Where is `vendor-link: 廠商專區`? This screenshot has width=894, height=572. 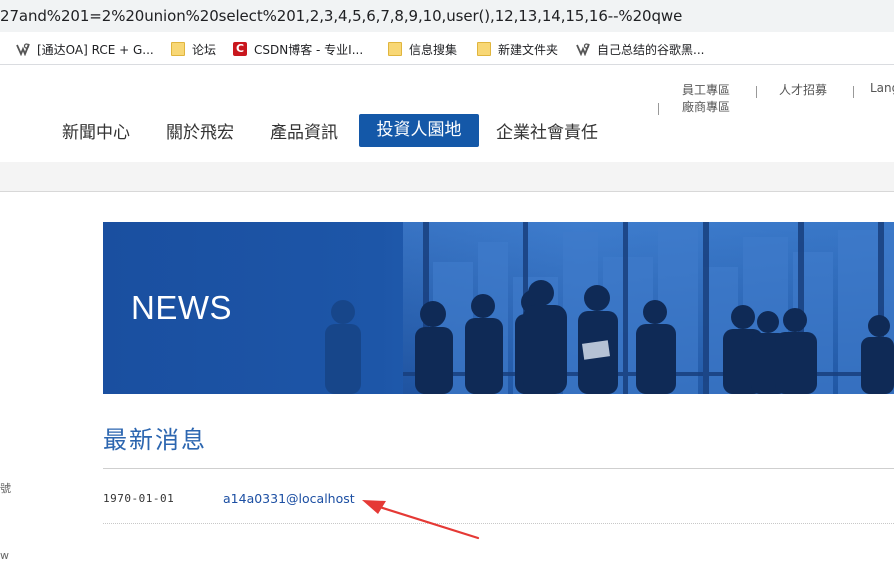 vendor-link: 廠商專區 is located at coordinates (706, 106).